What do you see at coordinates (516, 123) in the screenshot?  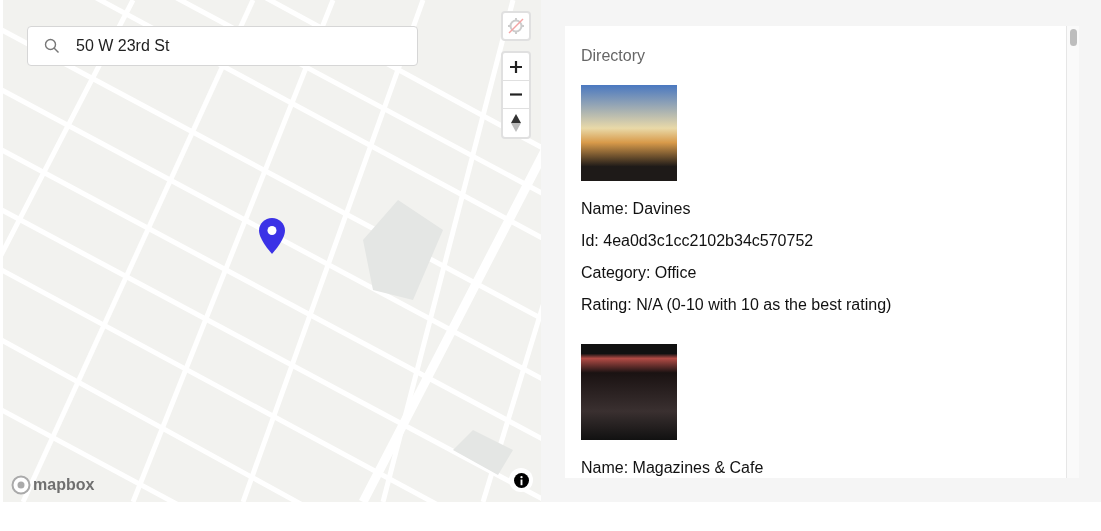 I see `compass-icon` at bounding box center [516, 123].